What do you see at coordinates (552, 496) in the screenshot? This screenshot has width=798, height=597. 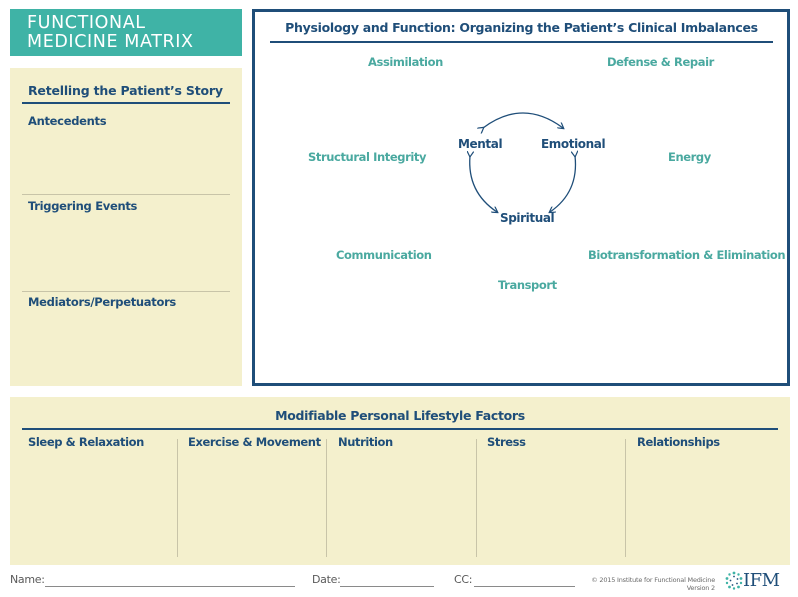 I see `lifestyle-stress: Stress` at bounding box center [552, 496].